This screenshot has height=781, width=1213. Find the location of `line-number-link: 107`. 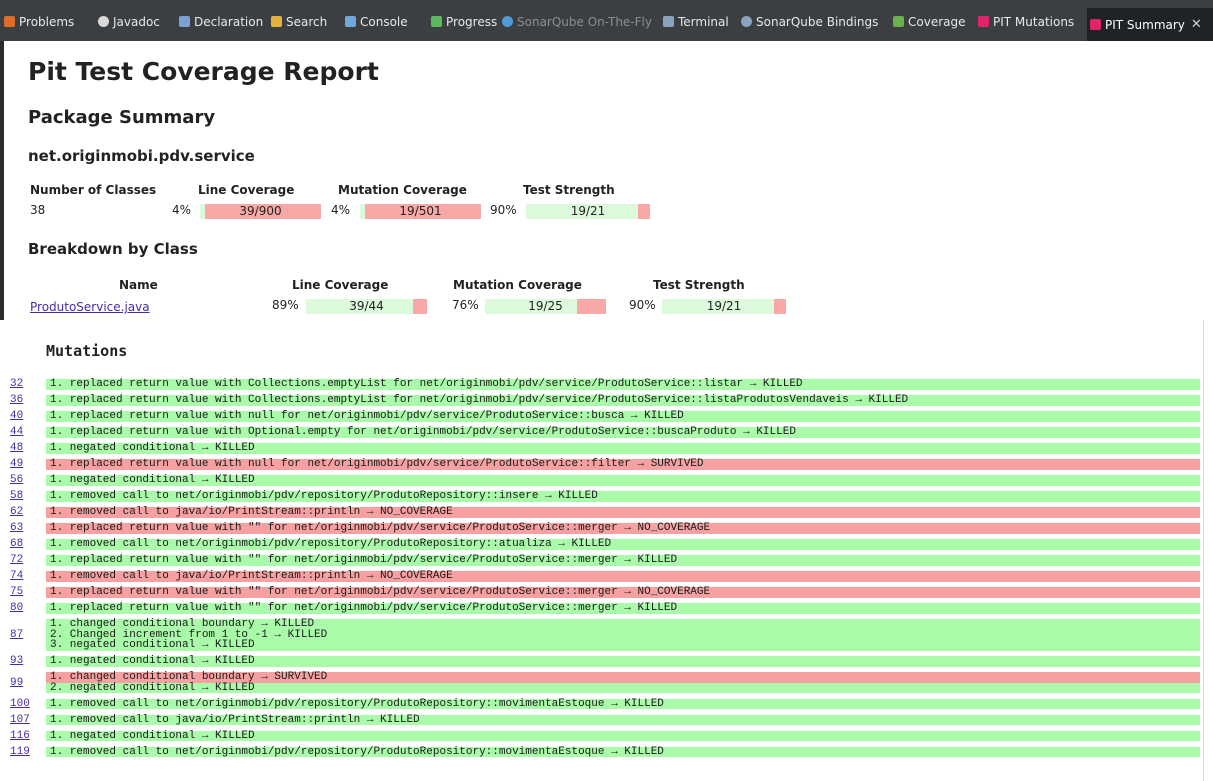

line-number-link: 107 is located at coordinates (28, 720).